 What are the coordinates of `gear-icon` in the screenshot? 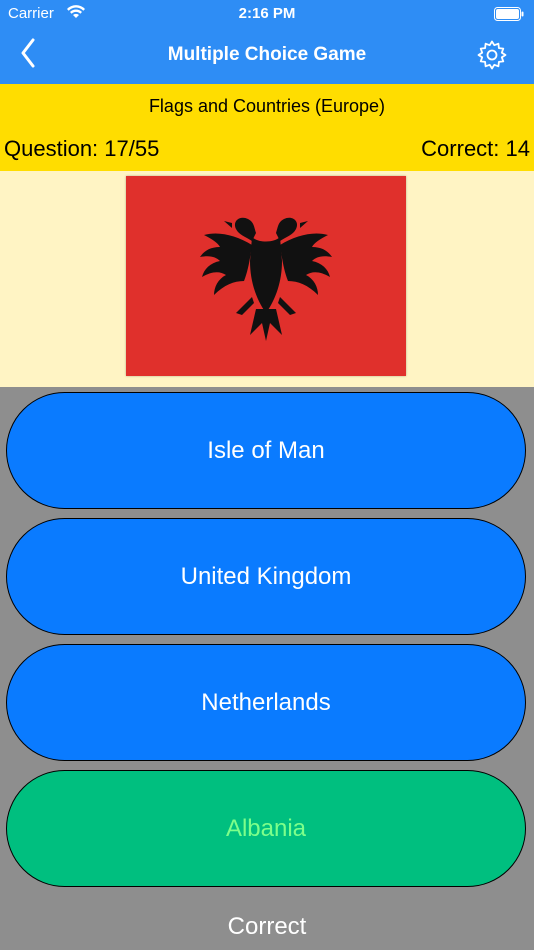 It's located at (492, 55).